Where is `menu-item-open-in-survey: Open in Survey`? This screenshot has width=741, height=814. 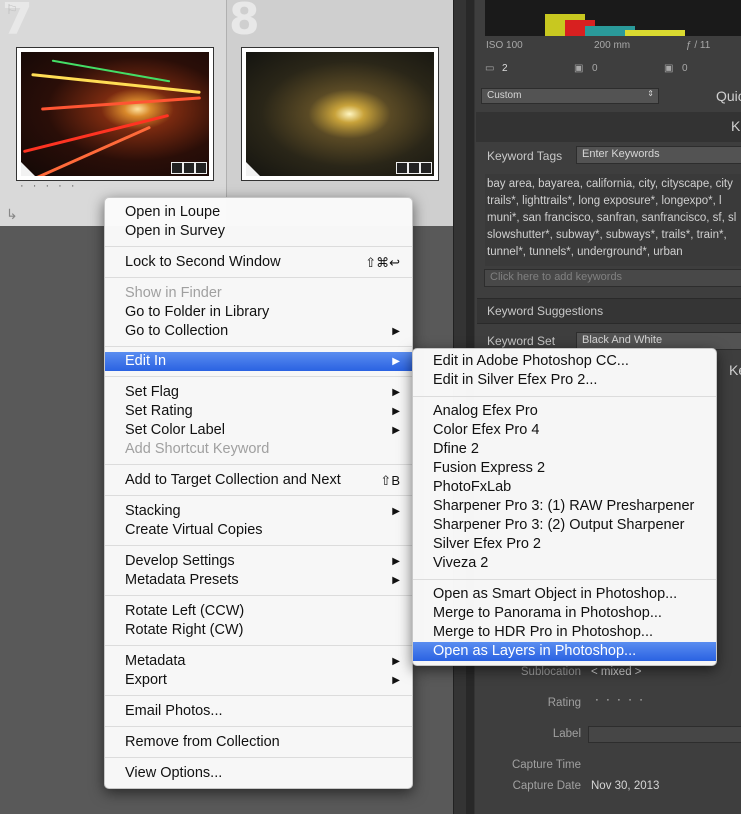
menu-item-open-in-survey: Open in Survey is located at coordinates (258, 231).